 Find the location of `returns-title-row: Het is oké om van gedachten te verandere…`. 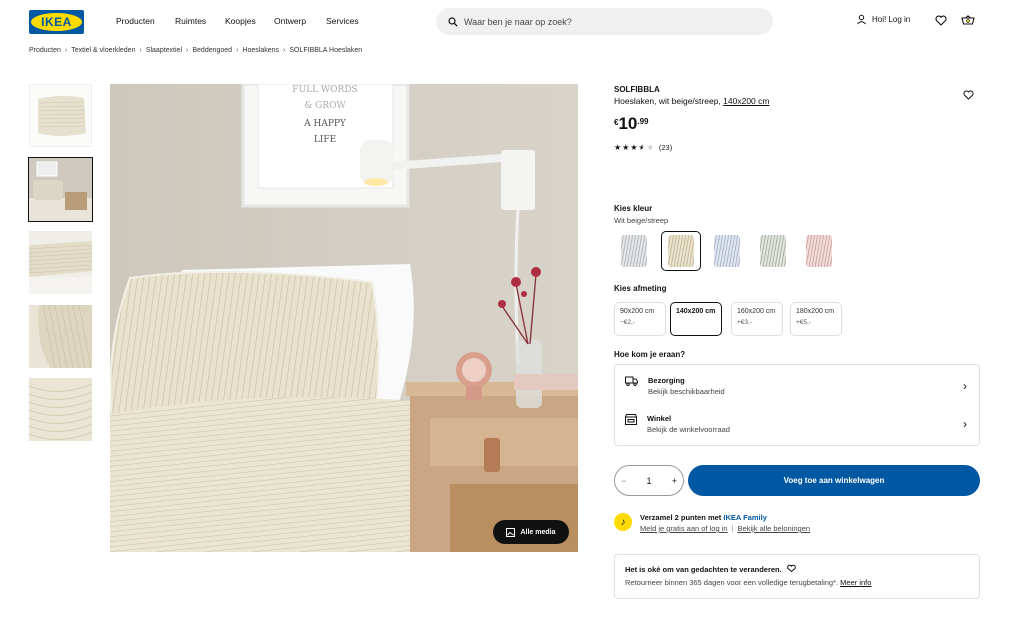

returns-title-row: Het is oké om van gedachten te verandere… is located at coordinates (797, 569).